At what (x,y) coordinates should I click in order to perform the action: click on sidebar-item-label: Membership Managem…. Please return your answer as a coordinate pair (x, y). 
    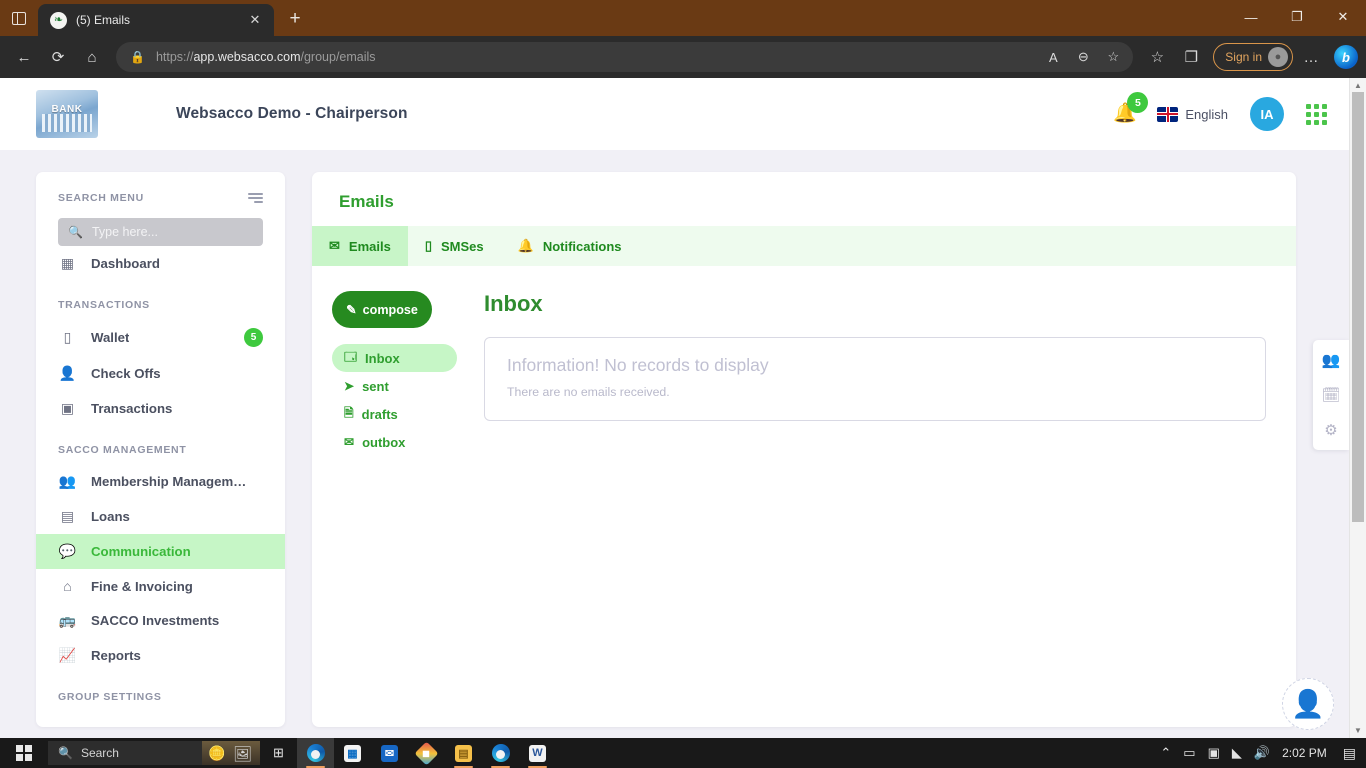
    Looking at the image, I should click on (169, 481).